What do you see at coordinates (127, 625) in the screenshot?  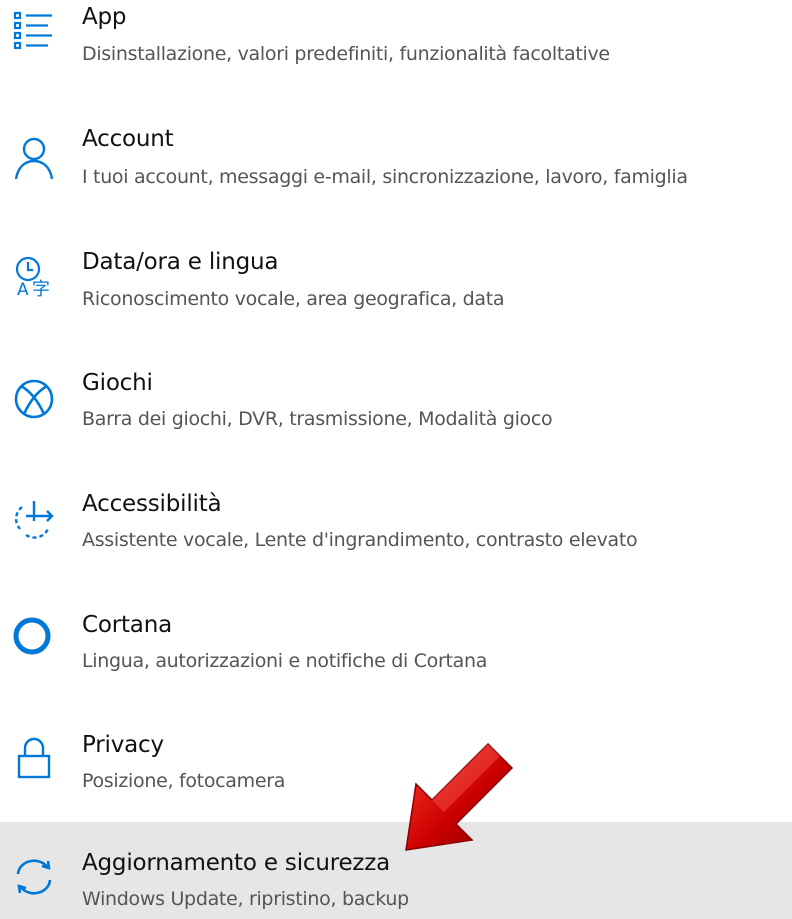 I see `settings-item-title: Cortana` at bounding box center [127, 625].